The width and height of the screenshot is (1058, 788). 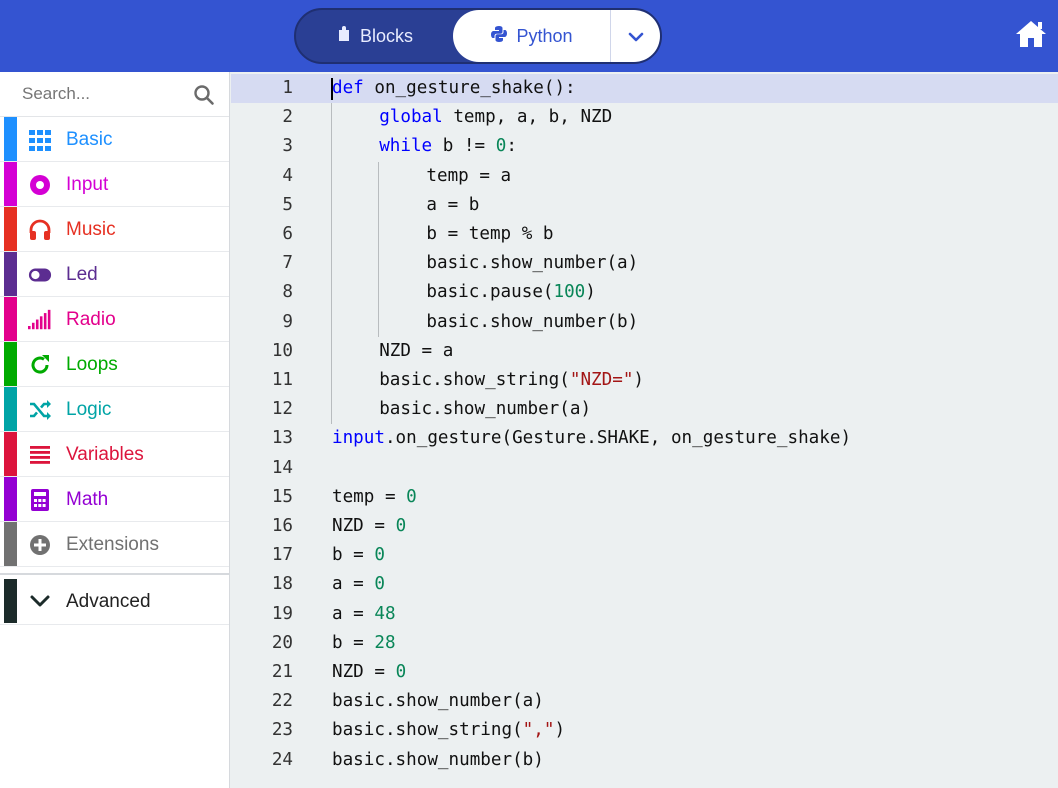 I want to click on code-line: 7 basic.show_number(a), so click(x=644, y=263).